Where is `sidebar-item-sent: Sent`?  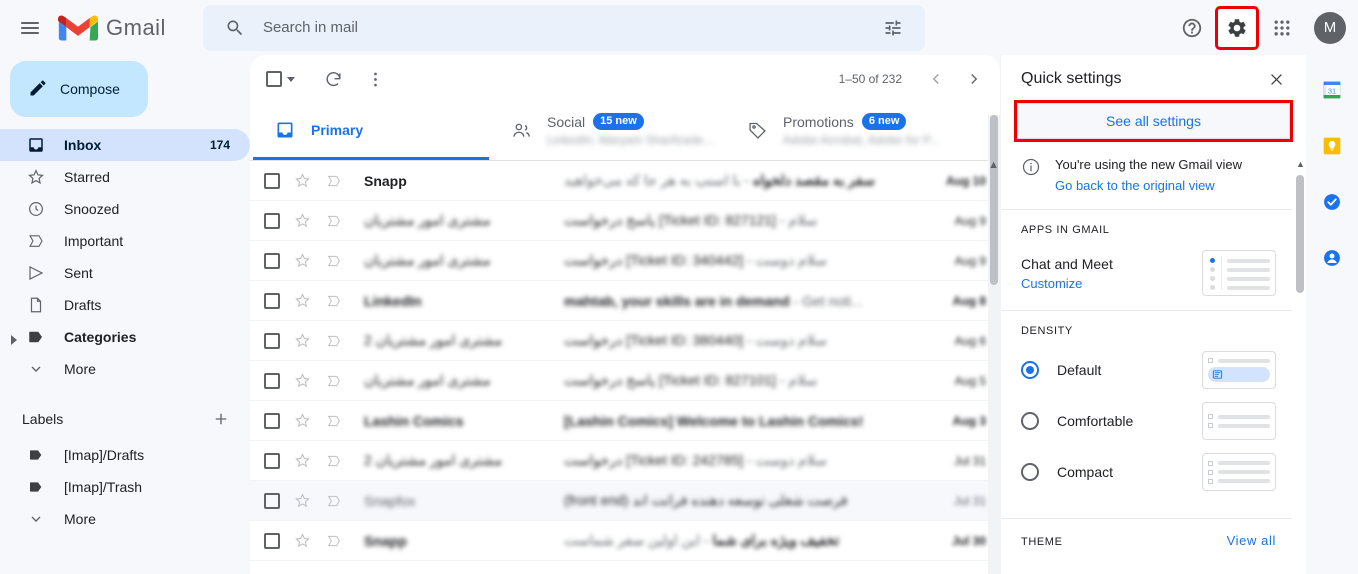
sidebar-item-sent: Sent is located at coordinates (125, 273).